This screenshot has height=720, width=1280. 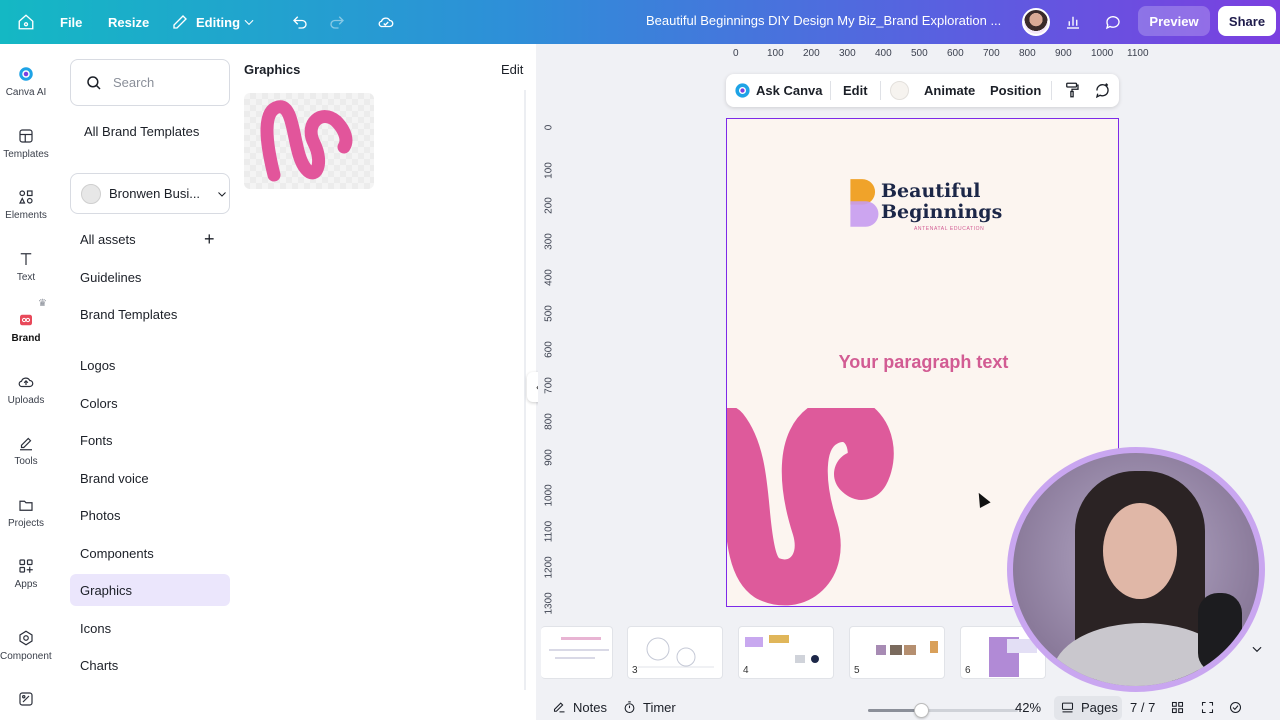 What do you see at coordinates (26, 505) in the screenshot?
I see `folder-icon` at bounding box center [26, 505].